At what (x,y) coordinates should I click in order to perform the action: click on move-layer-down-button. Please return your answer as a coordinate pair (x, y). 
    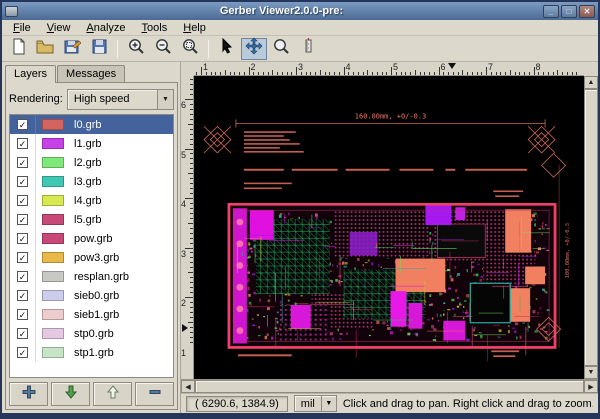
    Looking at the image, I should click on (70, 394).